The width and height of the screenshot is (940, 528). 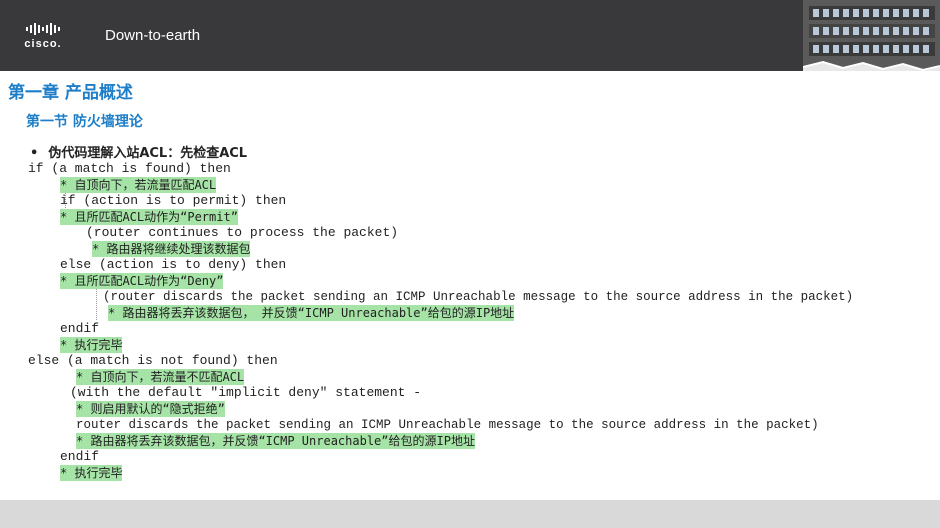 I want to click on code-comment: * 自顶向下，若流量匹配ACL, so click(x=138, y=185).